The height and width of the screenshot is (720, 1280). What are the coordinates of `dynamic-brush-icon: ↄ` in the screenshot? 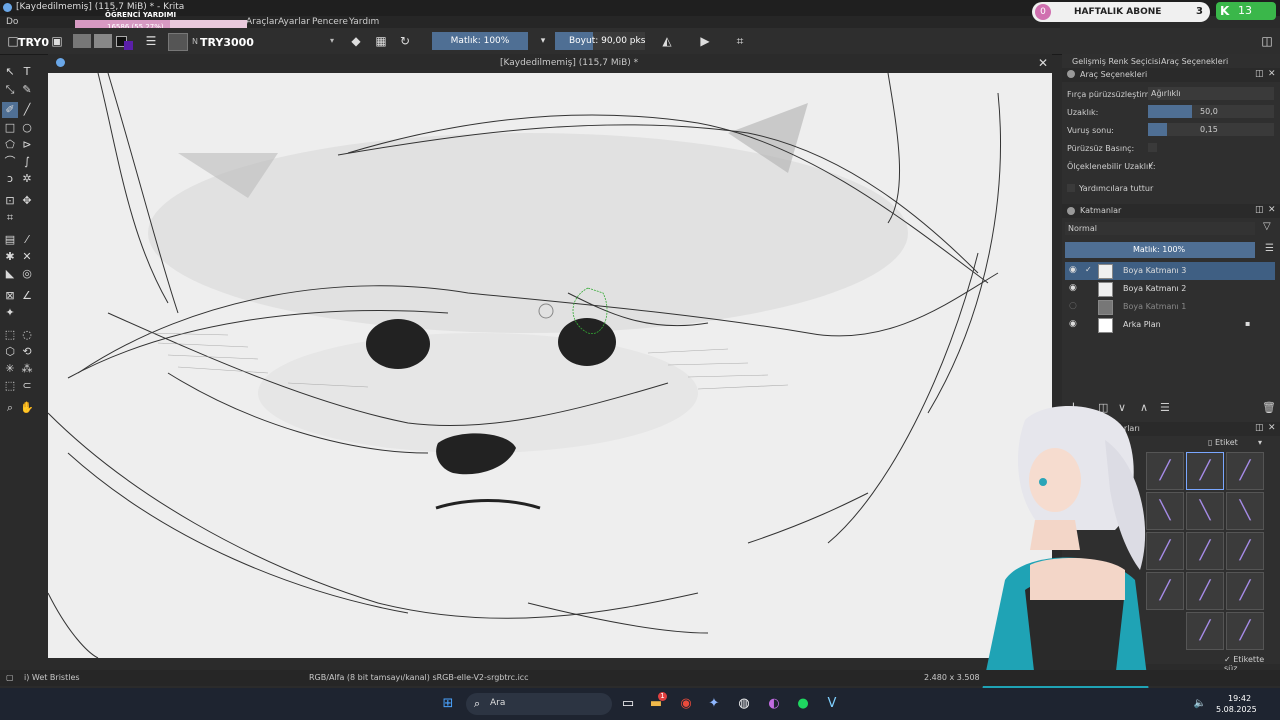 It's located at (10, 179).